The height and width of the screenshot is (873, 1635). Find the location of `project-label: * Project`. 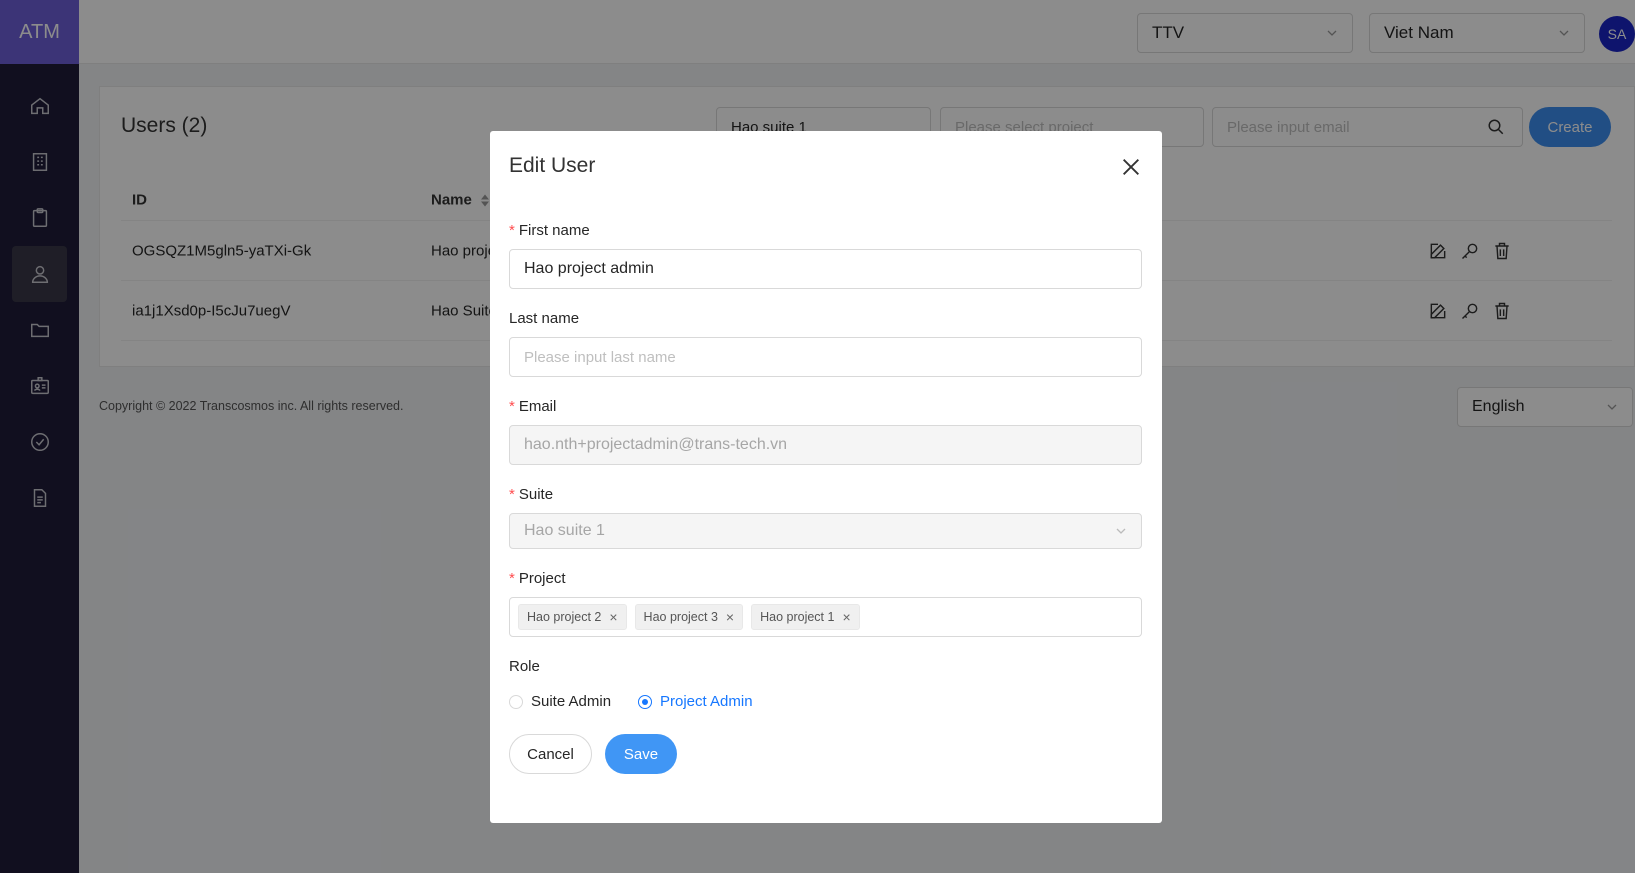

project-label: * Project is located at coordinates (537, 578).